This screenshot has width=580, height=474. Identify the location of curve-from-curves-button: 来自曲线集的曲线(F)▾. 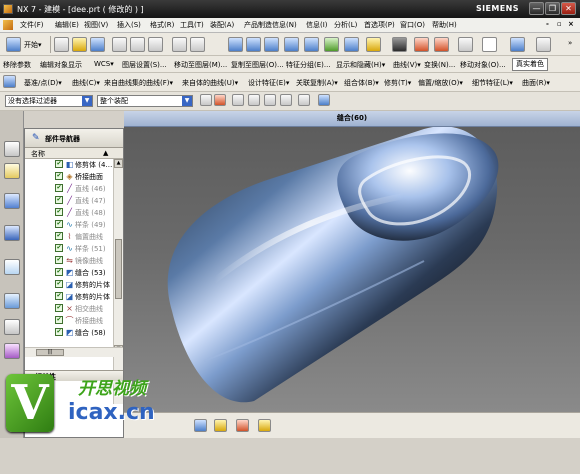
(138, 83).